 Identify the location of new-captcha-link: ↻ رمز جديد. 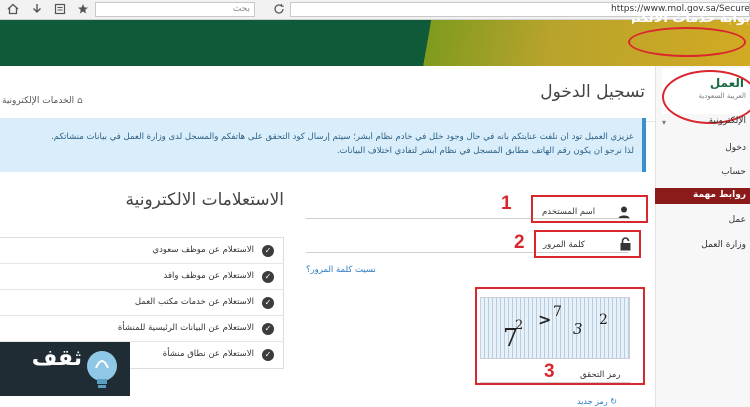
(597, 401).